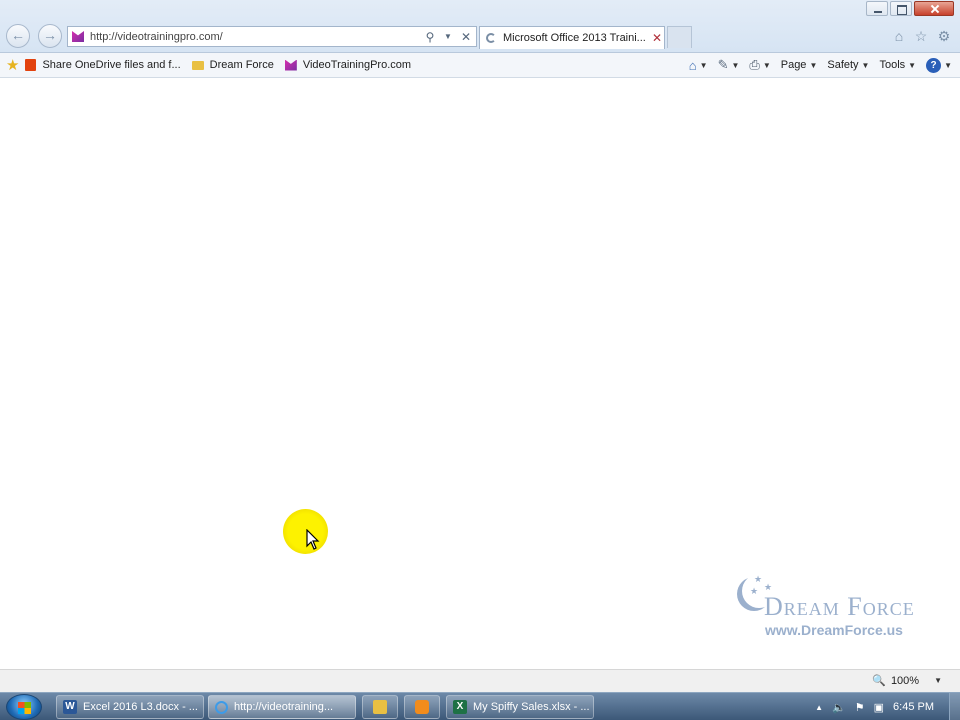  Describe the element at coordinates (860, 707) in the screenshot. I see `action-center-flag-icon: ⚑` at that location.